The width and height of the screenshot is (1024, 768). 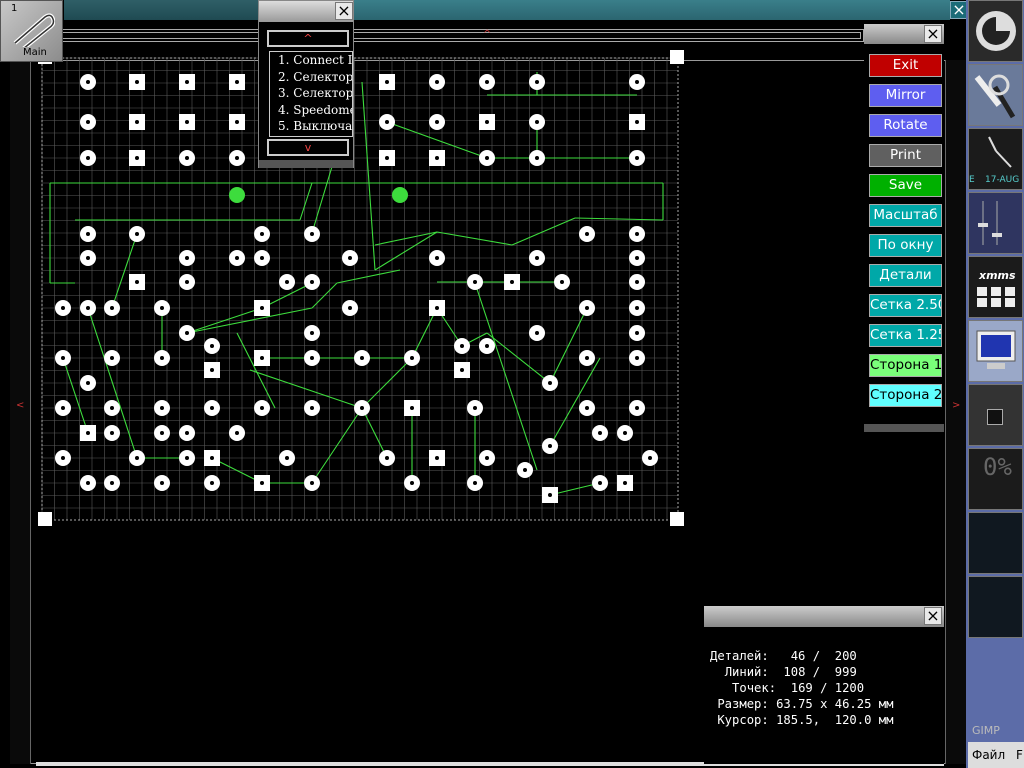 I want to click on main-app-icon: 1 Main, so click(x=31, y=31).